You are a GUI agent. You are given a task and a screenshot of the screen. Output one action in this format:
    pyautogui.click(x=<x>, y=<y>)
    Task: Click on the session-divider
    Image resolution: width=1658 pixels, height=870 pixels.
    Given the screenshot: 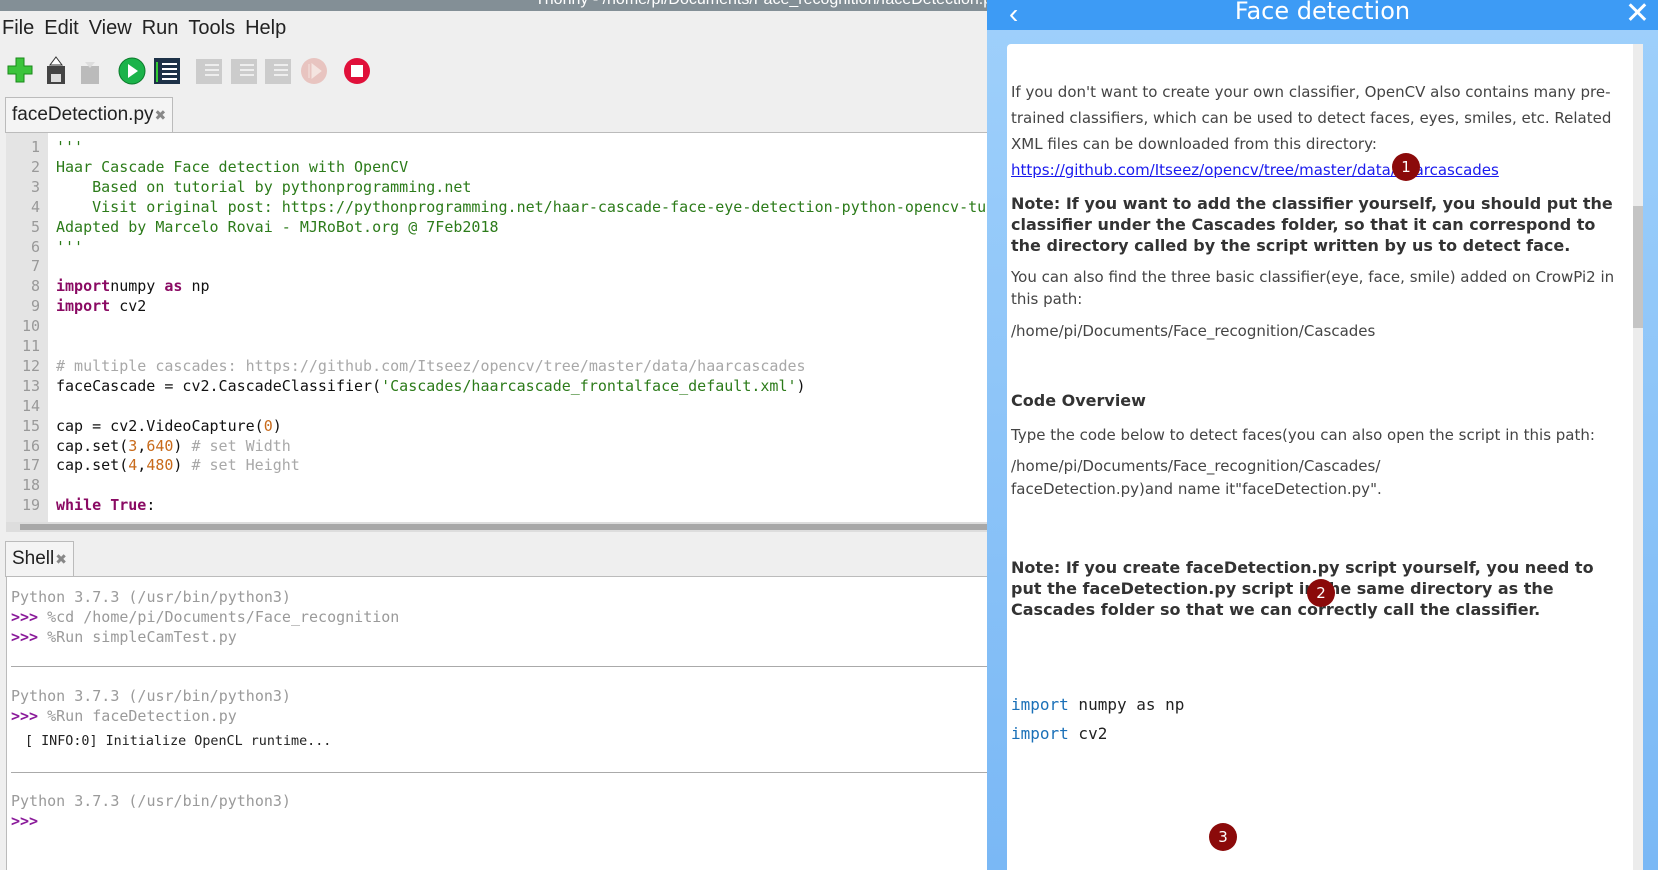 What is the action you would take?
    pyautogui.click(x=500, y=772)
    